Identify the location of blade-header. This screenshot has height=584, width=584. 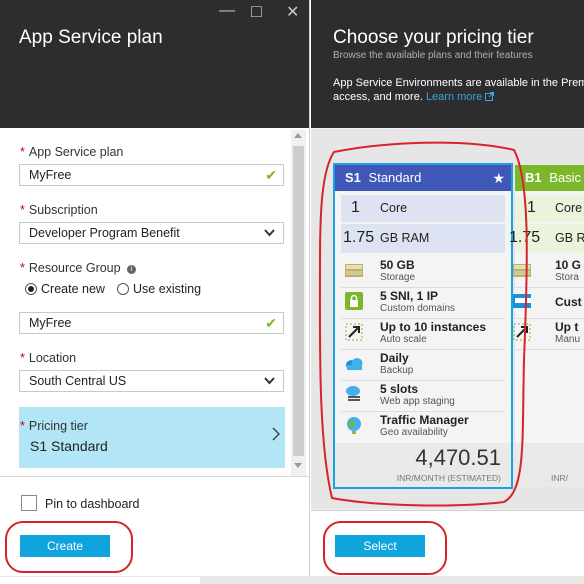
(154, 64).